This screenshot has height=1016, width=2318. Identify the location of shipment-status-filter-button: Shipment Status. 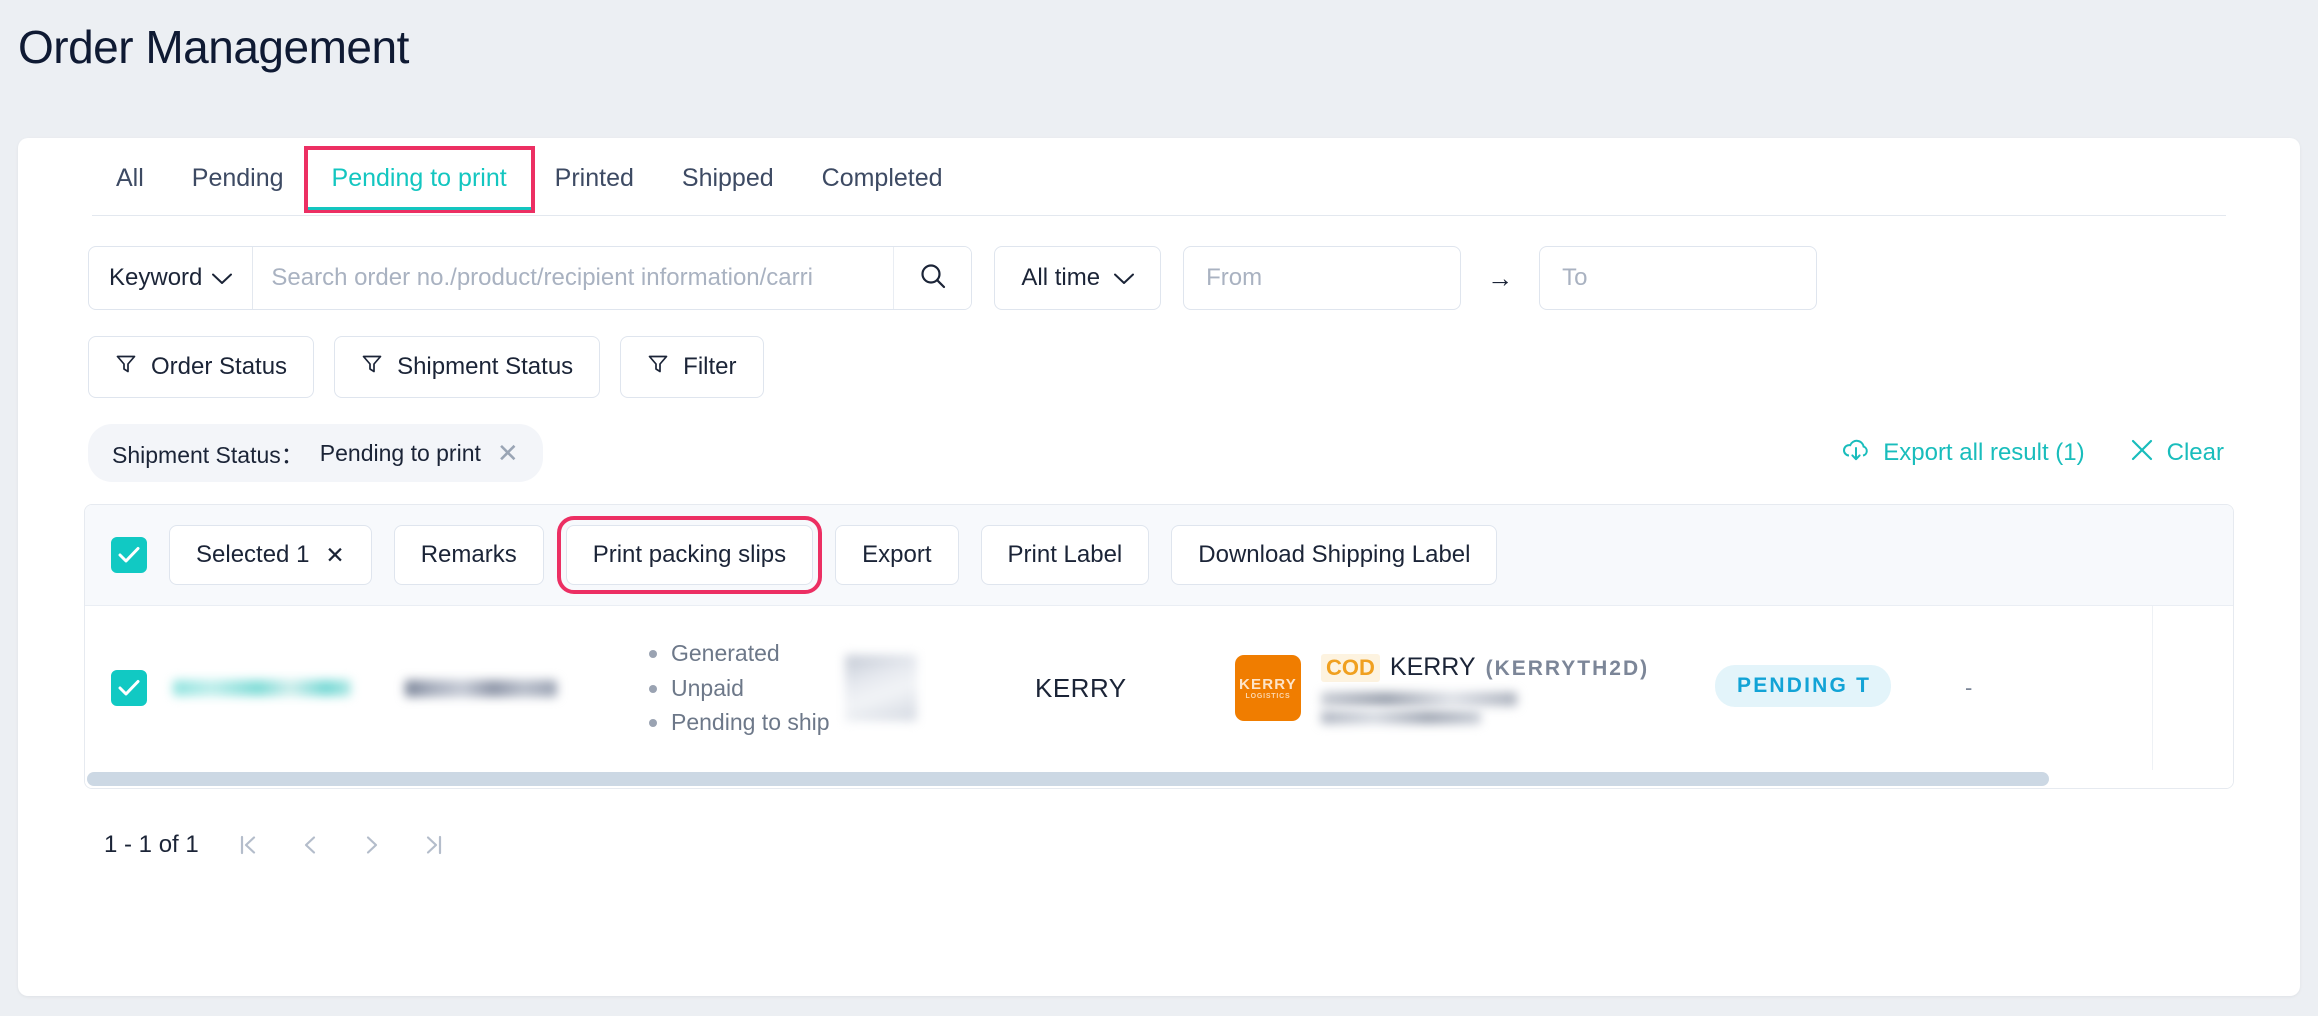
(467, 367).